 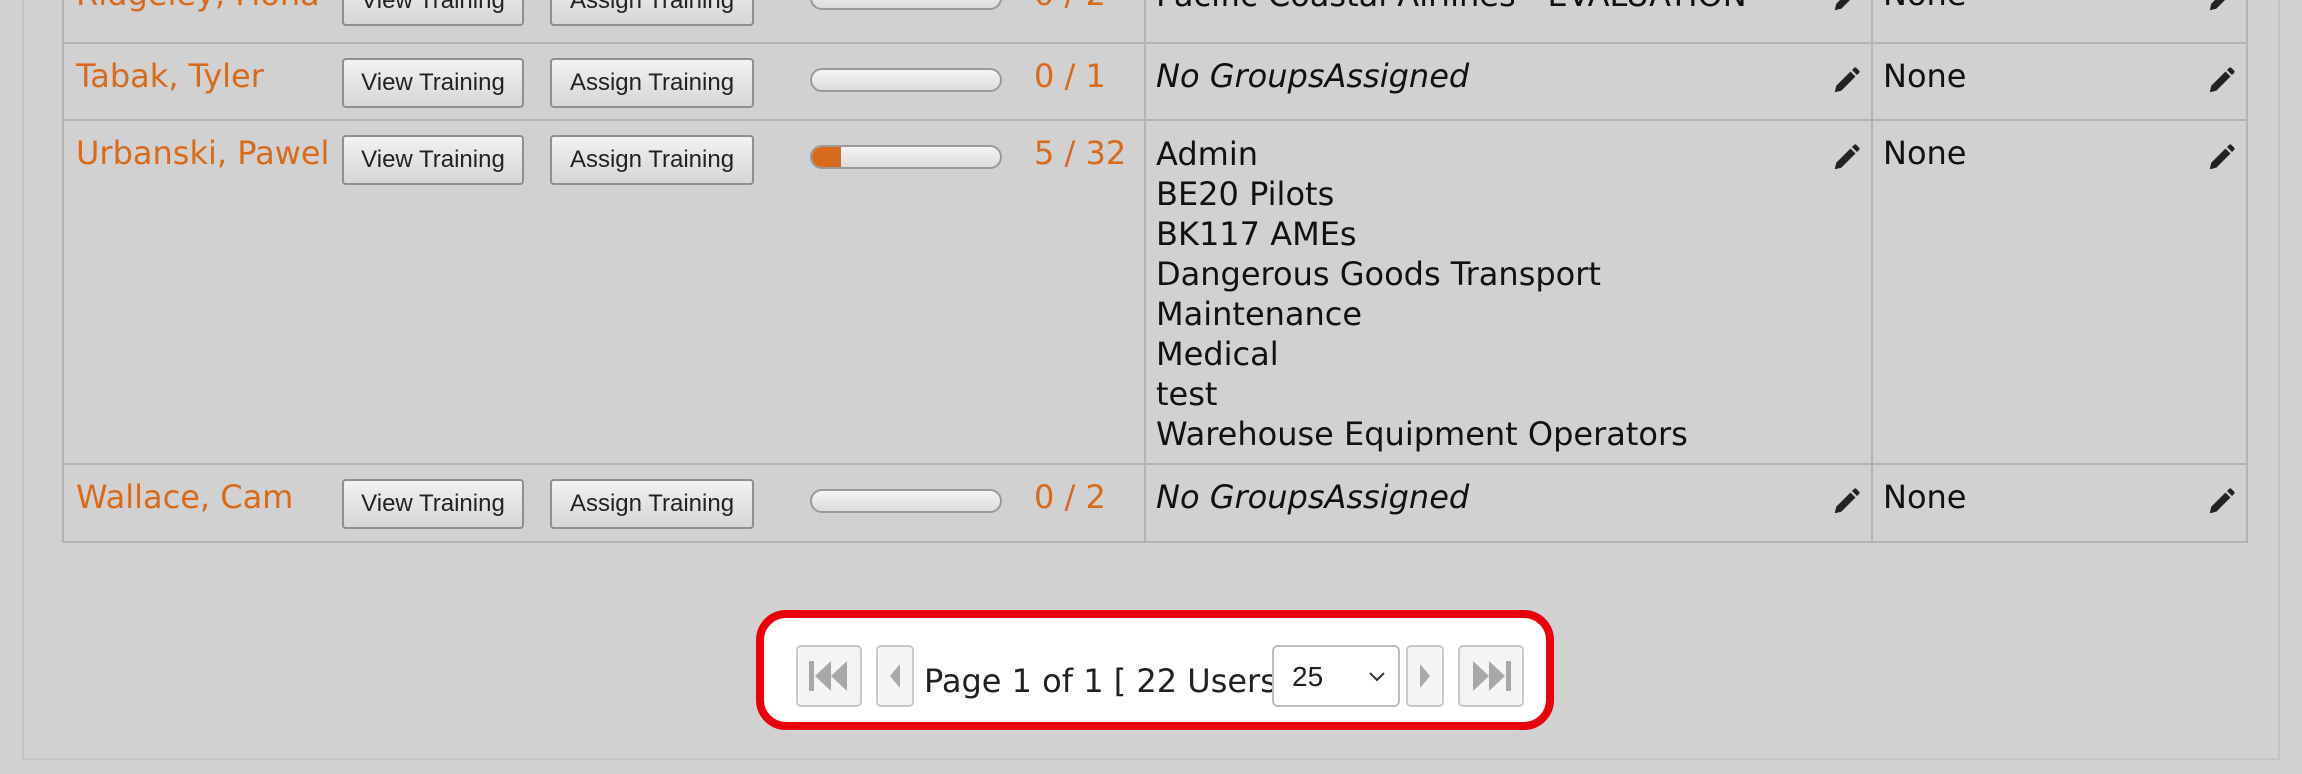 I want to click on group-item: BK117 AMEs, so click(x=1256, y=234).